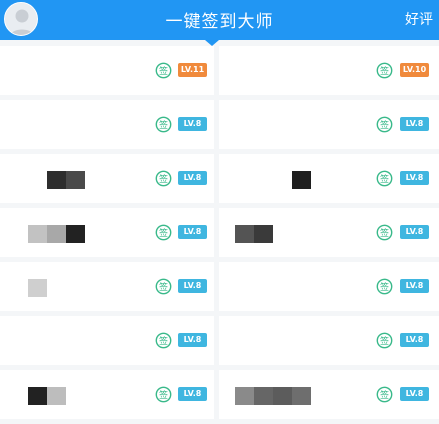 The height and width of the screenshot is (424, 439). What do you see at coordinates (107, 70) in the screenshot?
I see `account-cell: 签 LV.11` at bounding box center [107, 70].